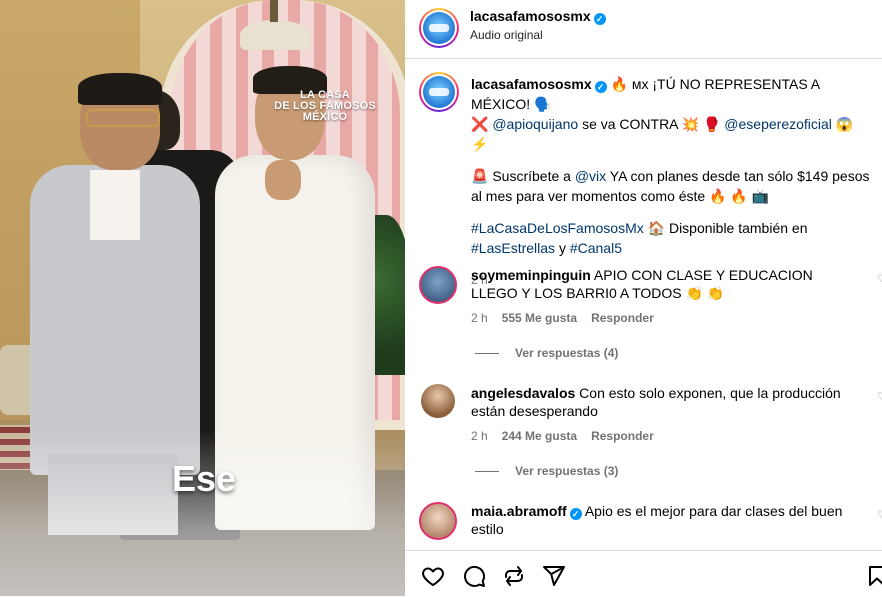 Image resolution: width=882 pixels, height=597 pixels. What do you see at coordinates (513, 248) in the screenshot?
I see `hashtag-link: #LasEstrellas` at bounding box center [513, 248].